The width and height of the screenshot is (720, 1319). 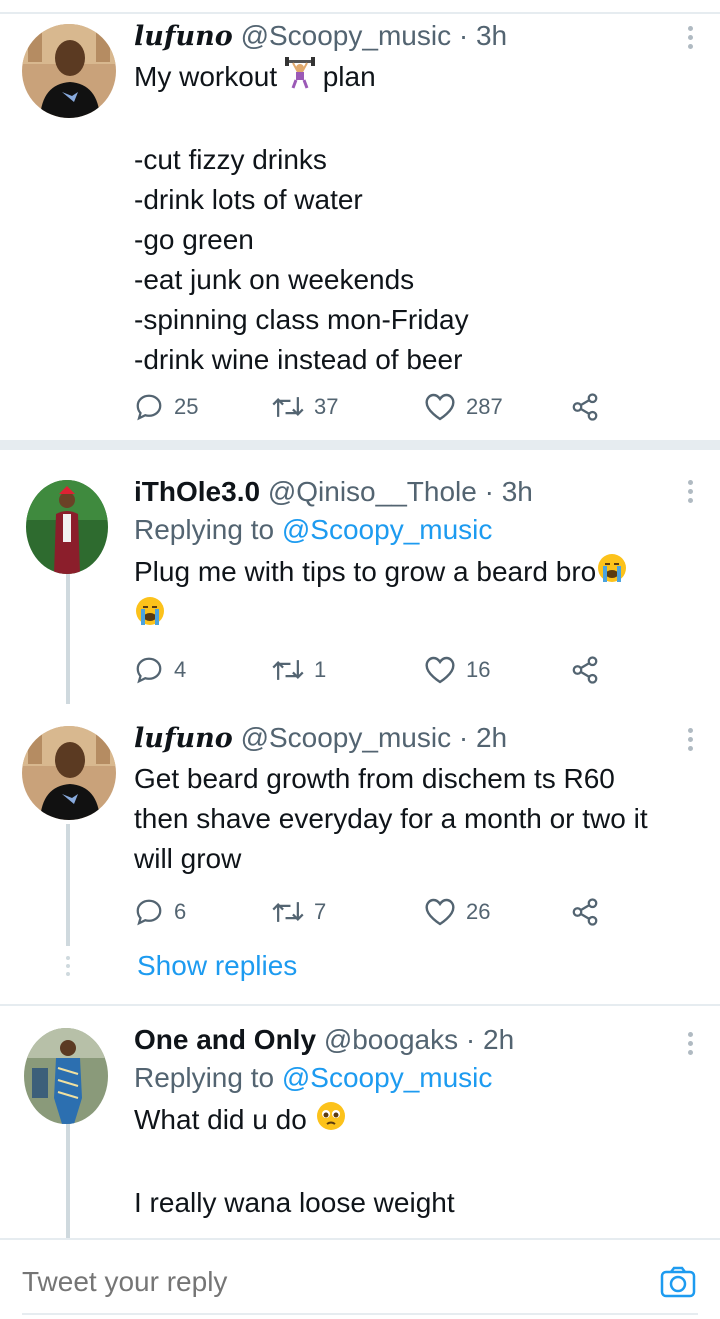 What do you see at coordinates (326, 406) in the screenshot?
I see `retweet-count: 37` at bounding box center [326, 406].